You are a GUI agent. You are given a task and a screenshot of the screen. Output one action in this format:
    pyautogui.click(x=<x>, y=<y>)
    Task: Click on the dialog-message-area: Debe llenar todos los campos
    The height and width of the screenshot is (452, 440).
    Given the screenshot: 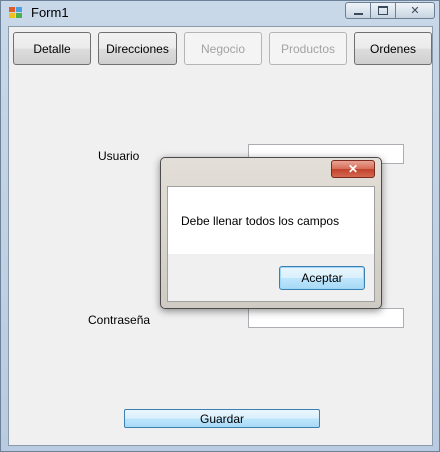 What is the action you would take?
    pyautogui.click(x=271, y=220)
    